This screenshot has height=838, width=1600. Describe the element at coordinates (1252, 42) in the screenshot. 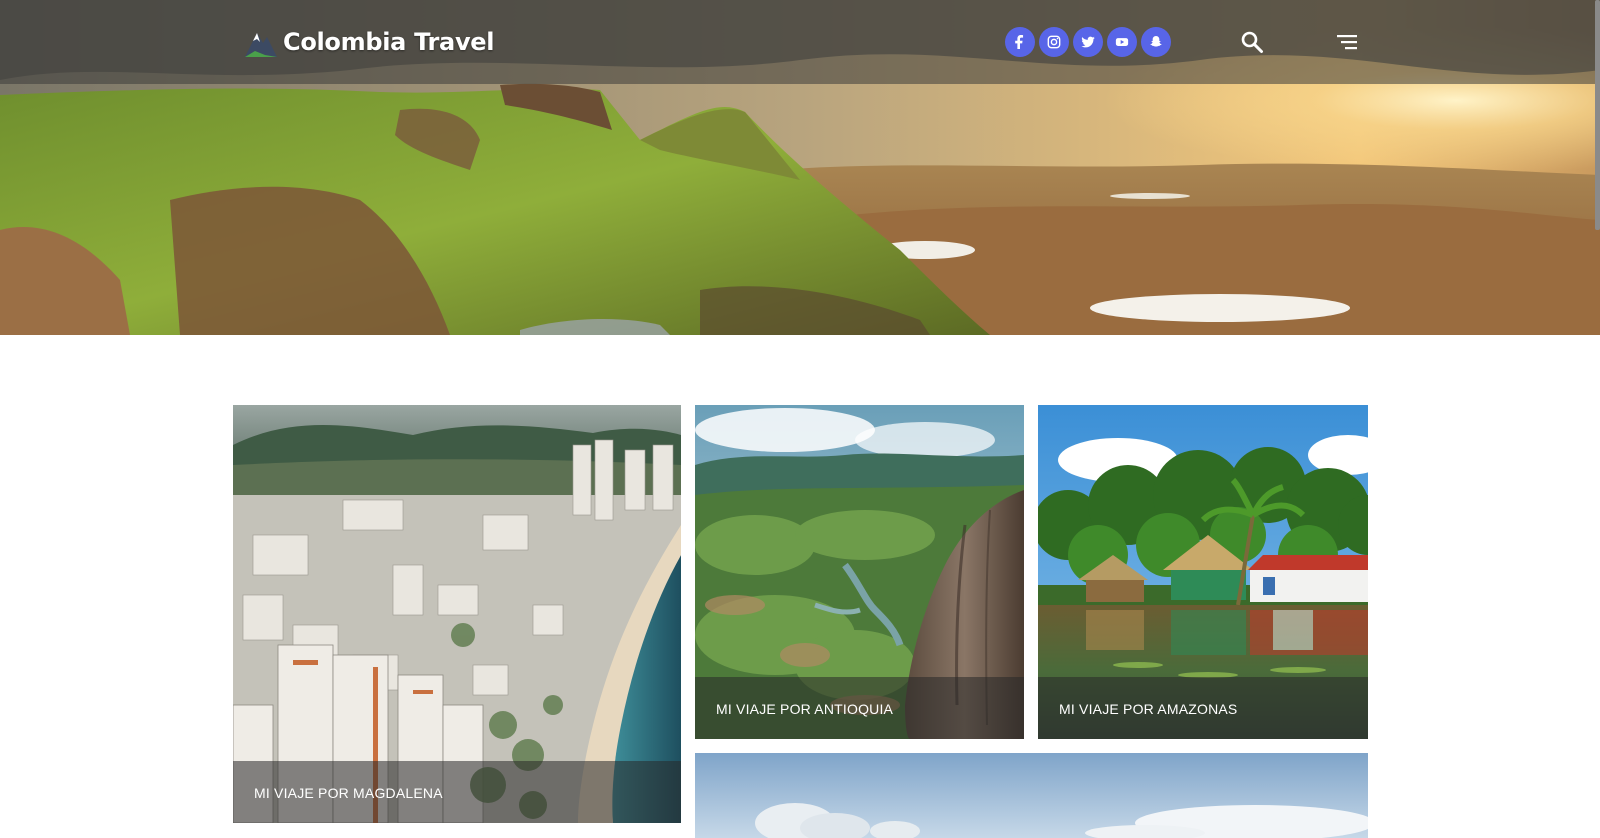

I see `search-icon` at that location.